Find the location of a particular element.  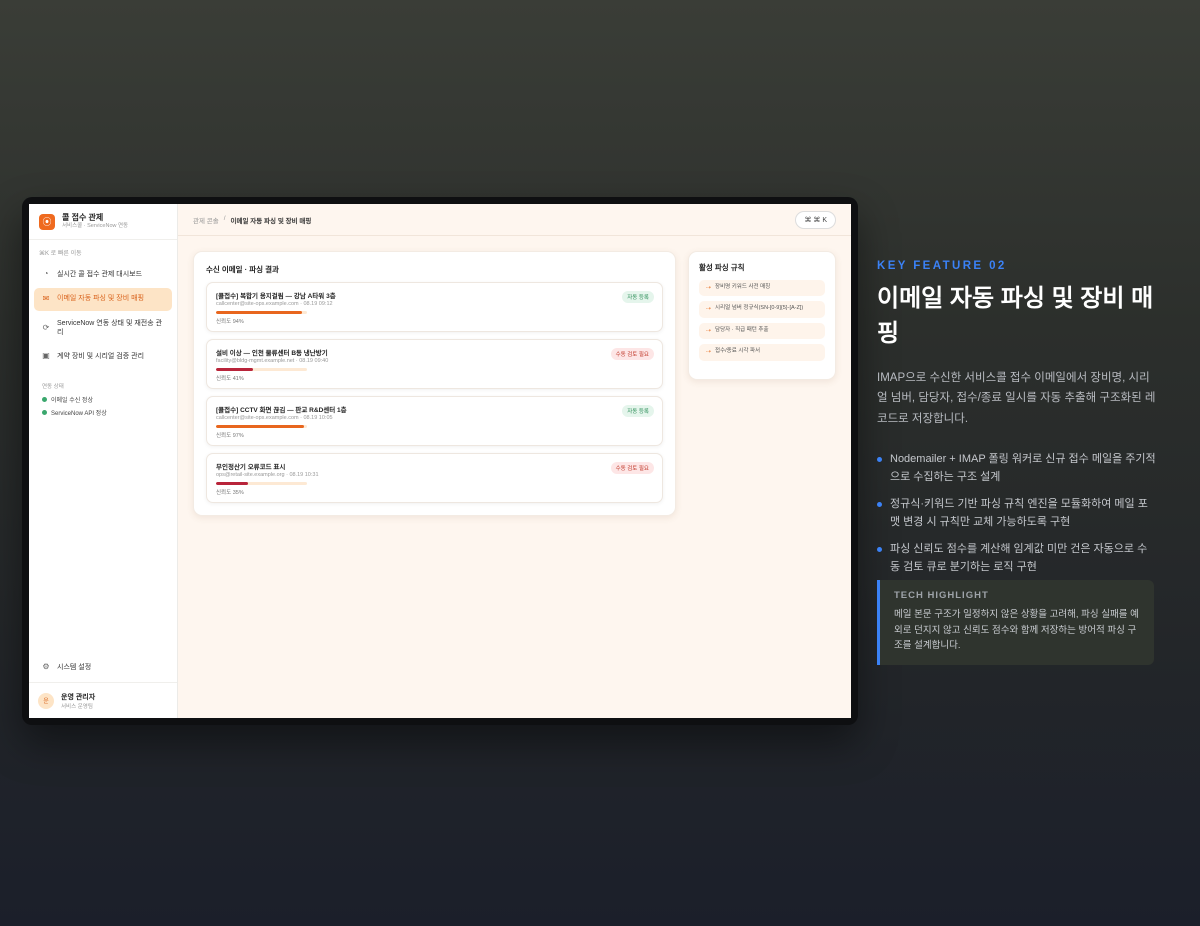

rule-item: ⇢ 접수/종료 시각 파서 is located at coordinates (762, 352).